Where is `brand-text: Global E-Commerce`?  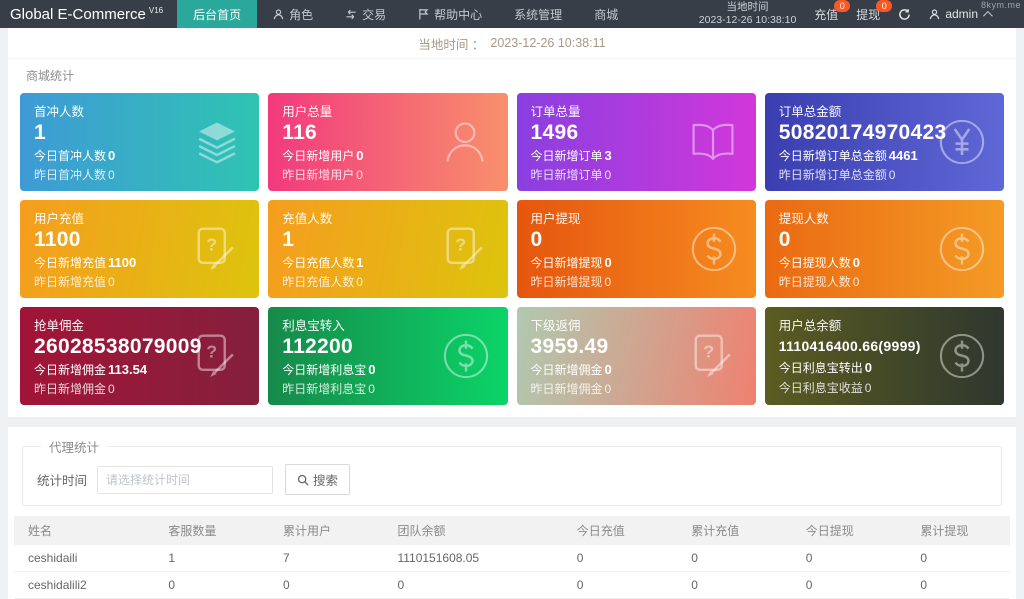 brand-text: Global E-Commerce is located at coordinates (78, 14).